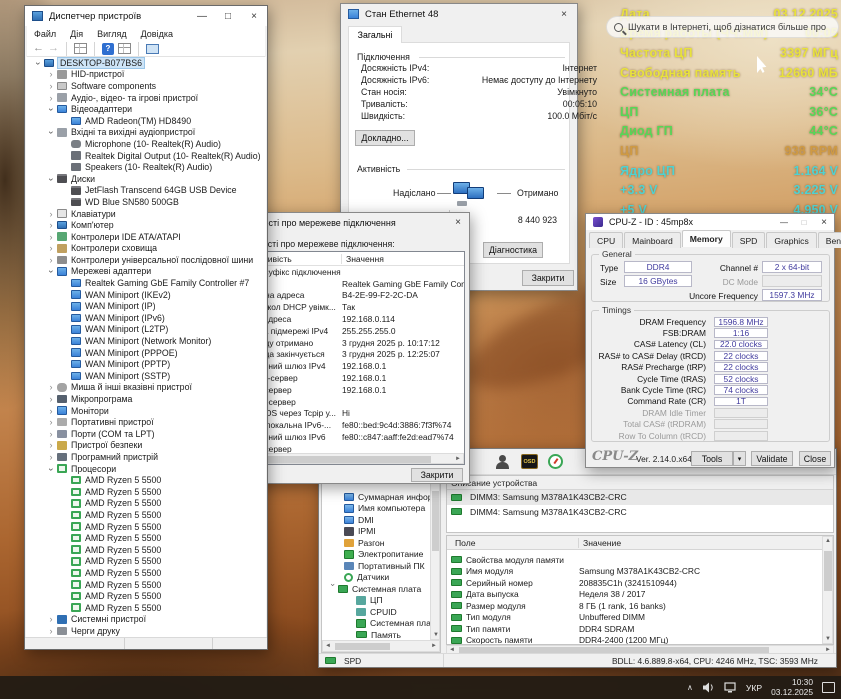  I want to click on validate-button: Validate, so click(772, 458).